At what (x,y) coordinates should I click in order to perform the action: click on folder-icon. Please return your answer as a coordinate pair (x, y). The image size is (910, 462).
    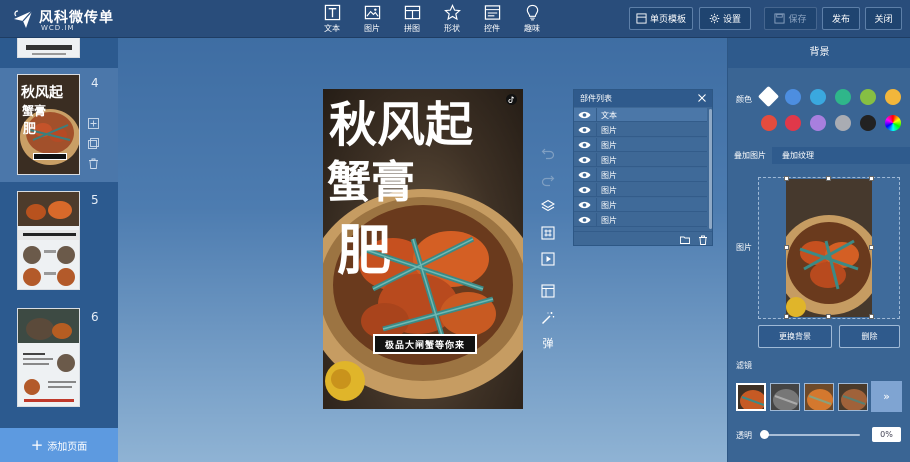
    Looking at the image, I should click on (685, 240).